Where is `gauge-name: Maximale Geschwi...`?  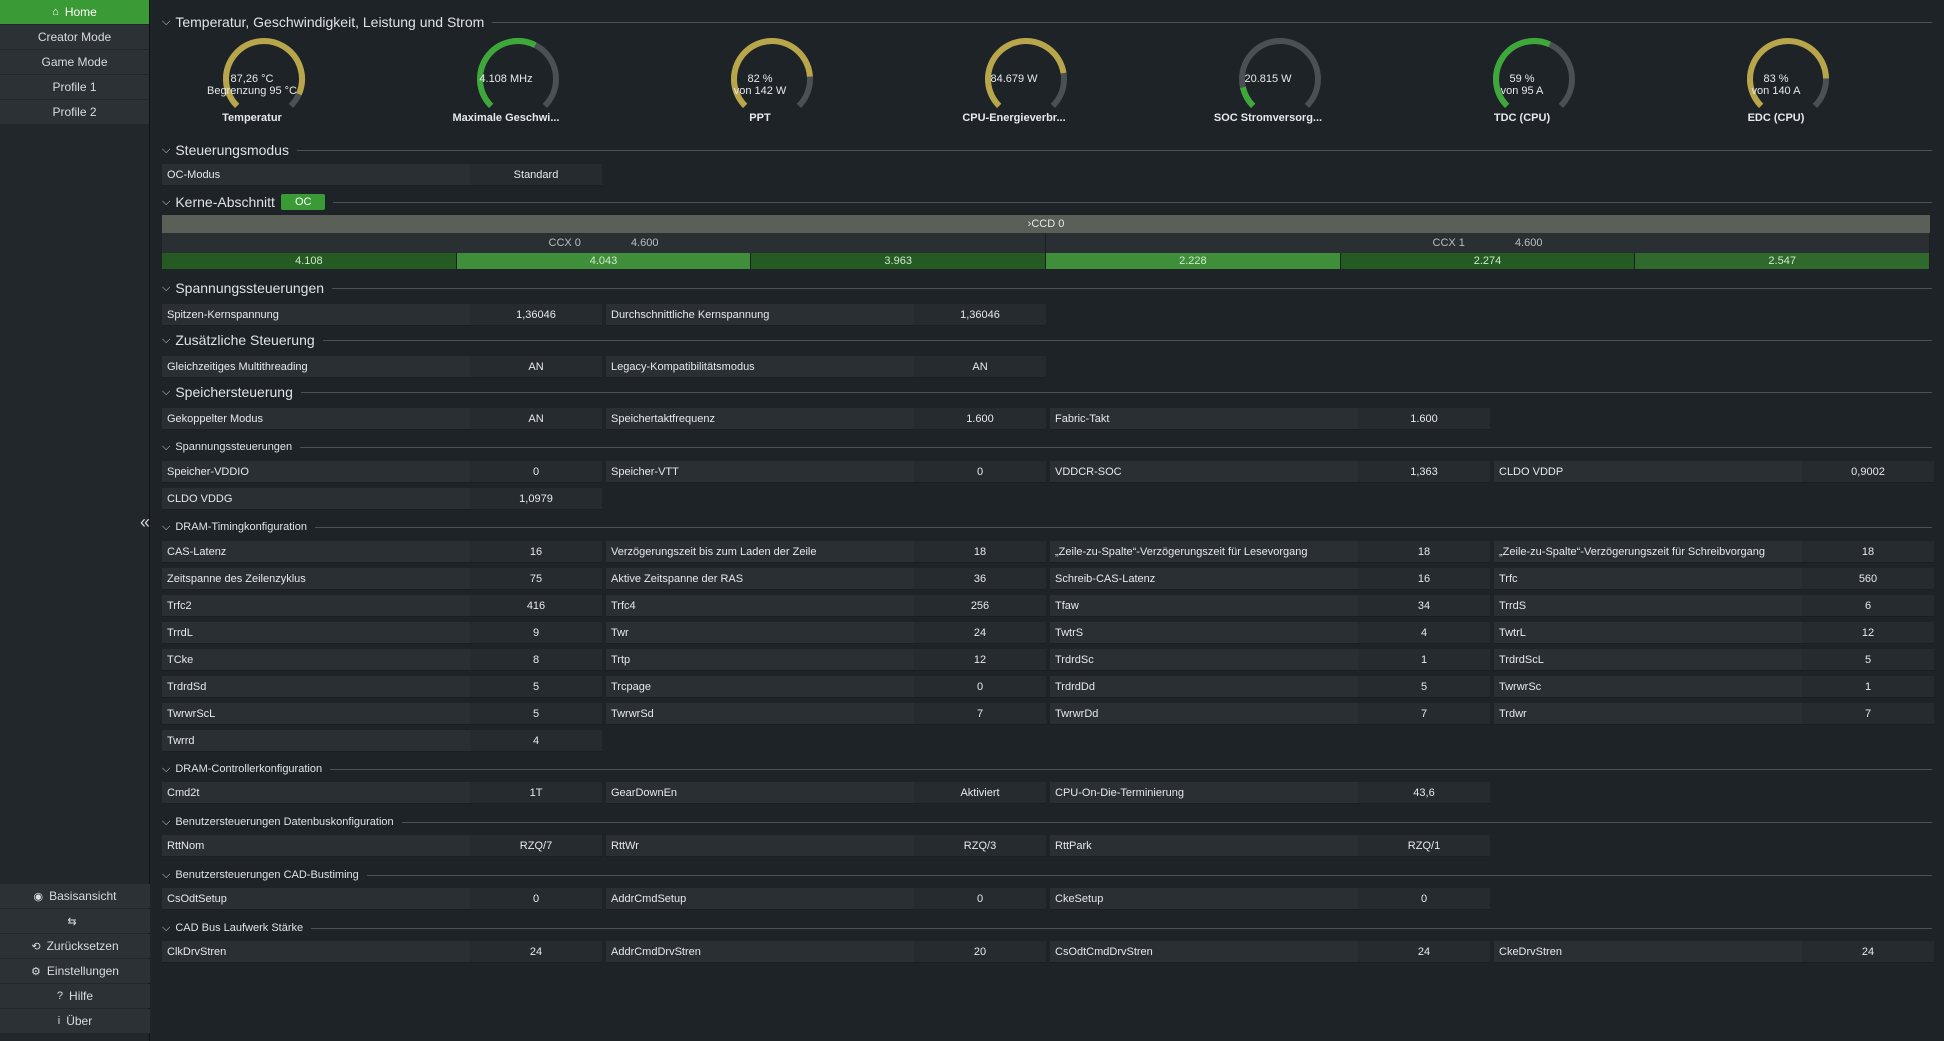 gauge-name: Maximale Geschwi... is located at coordinates (506, 118).